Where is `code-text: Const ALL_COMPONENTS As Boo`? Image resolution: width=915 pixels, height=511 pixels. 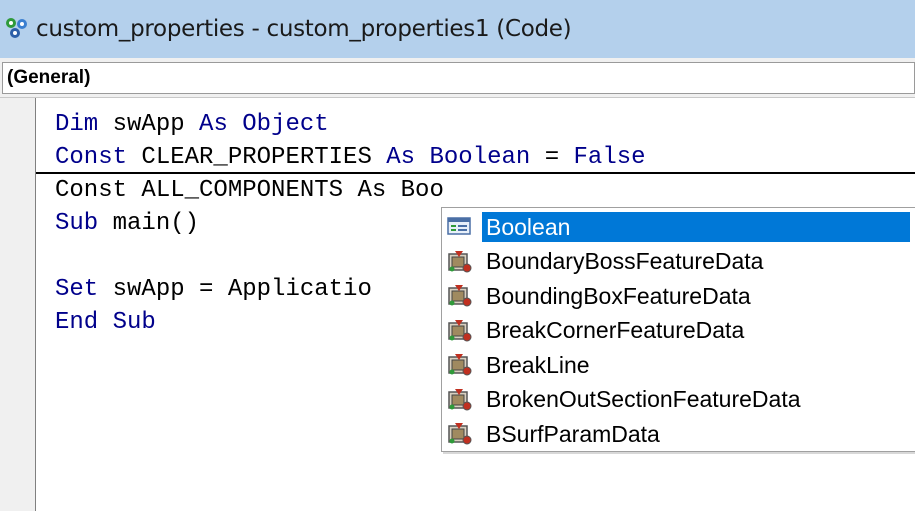 code-text: Const ALL_COMPONENTS As Boo is located at coordinates (249, 190).